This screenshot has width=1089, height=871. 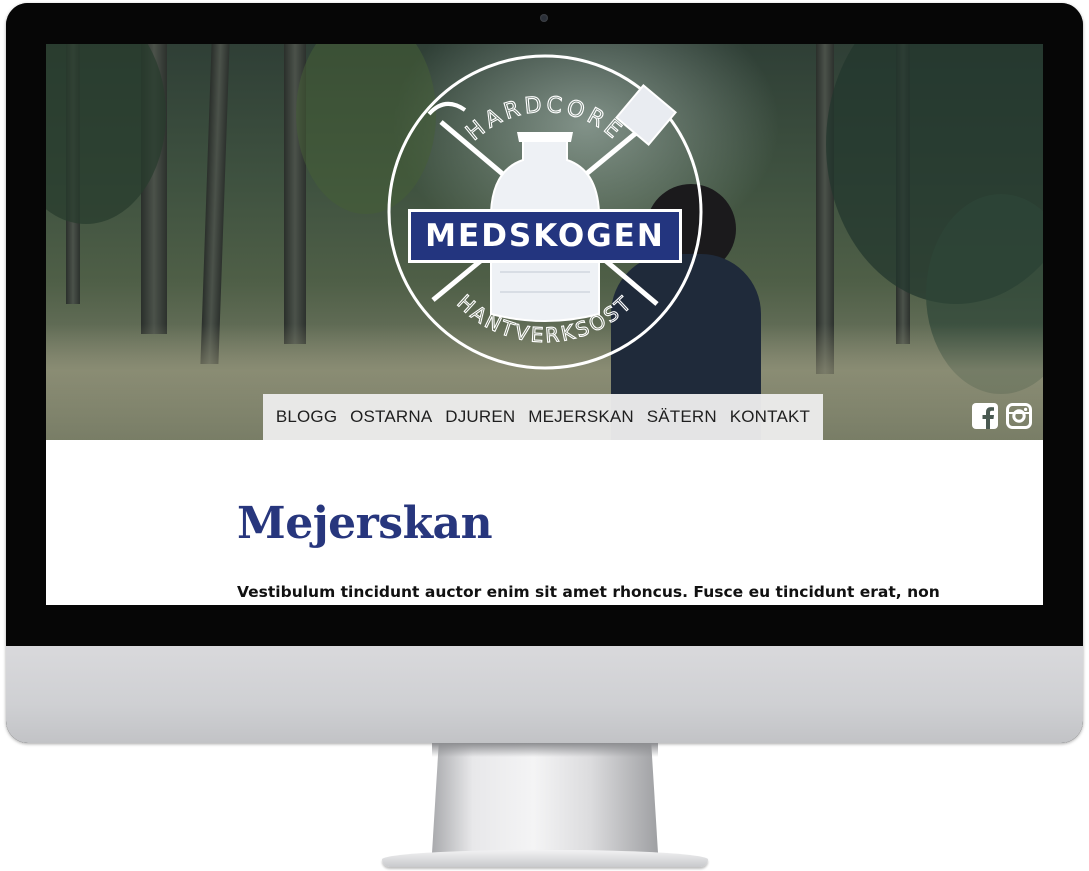 I want to click on nav-item-ostarna: OSTARNA, so click(x=391, y=417).